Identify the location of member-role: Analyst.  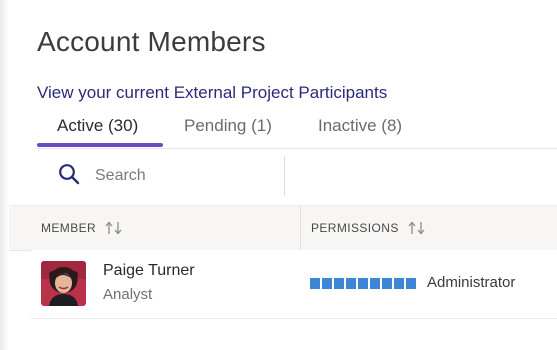
(128, 294).